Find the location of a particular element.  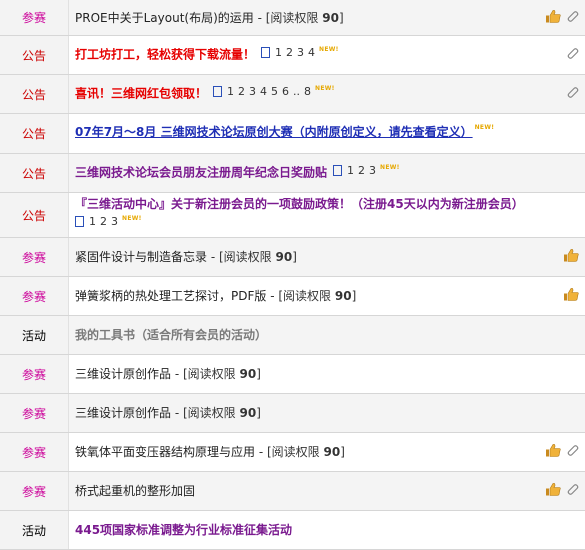

thread-row: 参赛 铁氧体平面变压器结构原理与应用 - [阅读权限 90] is located at coordinates (292, 452).